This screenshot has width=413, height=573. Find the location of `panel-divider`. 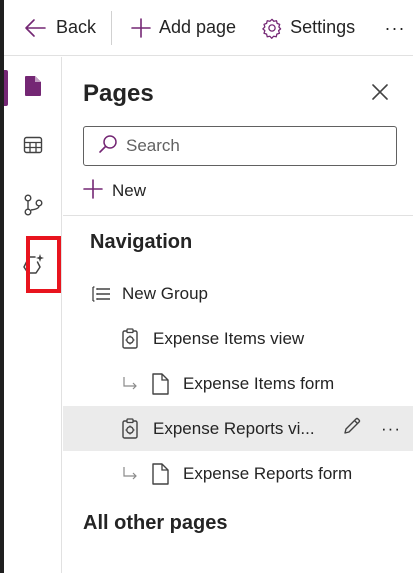

panel-divider is located at coordinates (238, 215).